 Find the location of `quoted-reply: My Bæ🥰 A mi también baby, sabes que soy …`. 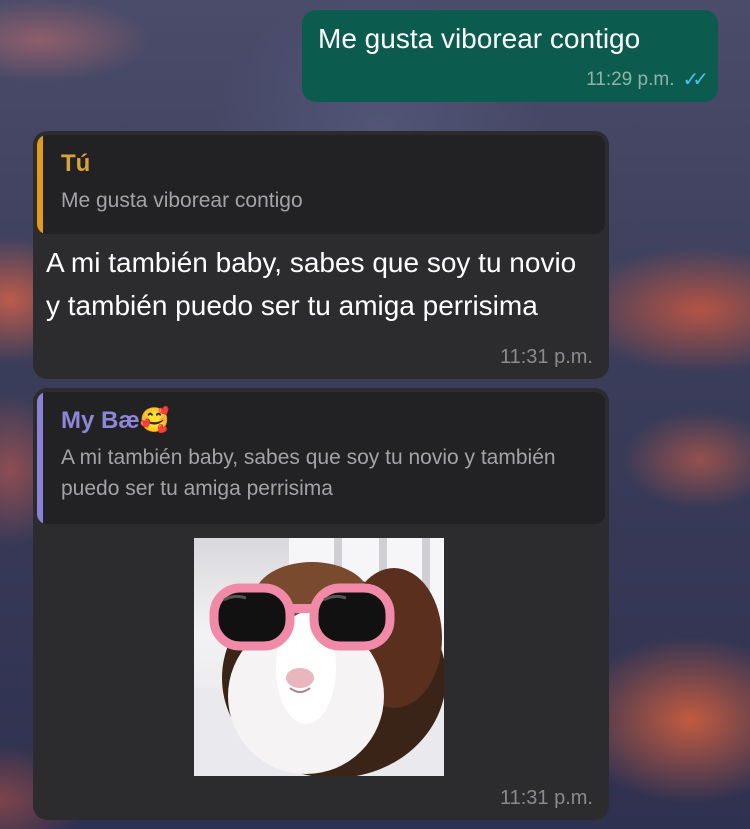

quoted-reply: My Bæ🥰 A mi también baby, sabes que soy … is located at coordinates (321, 458).